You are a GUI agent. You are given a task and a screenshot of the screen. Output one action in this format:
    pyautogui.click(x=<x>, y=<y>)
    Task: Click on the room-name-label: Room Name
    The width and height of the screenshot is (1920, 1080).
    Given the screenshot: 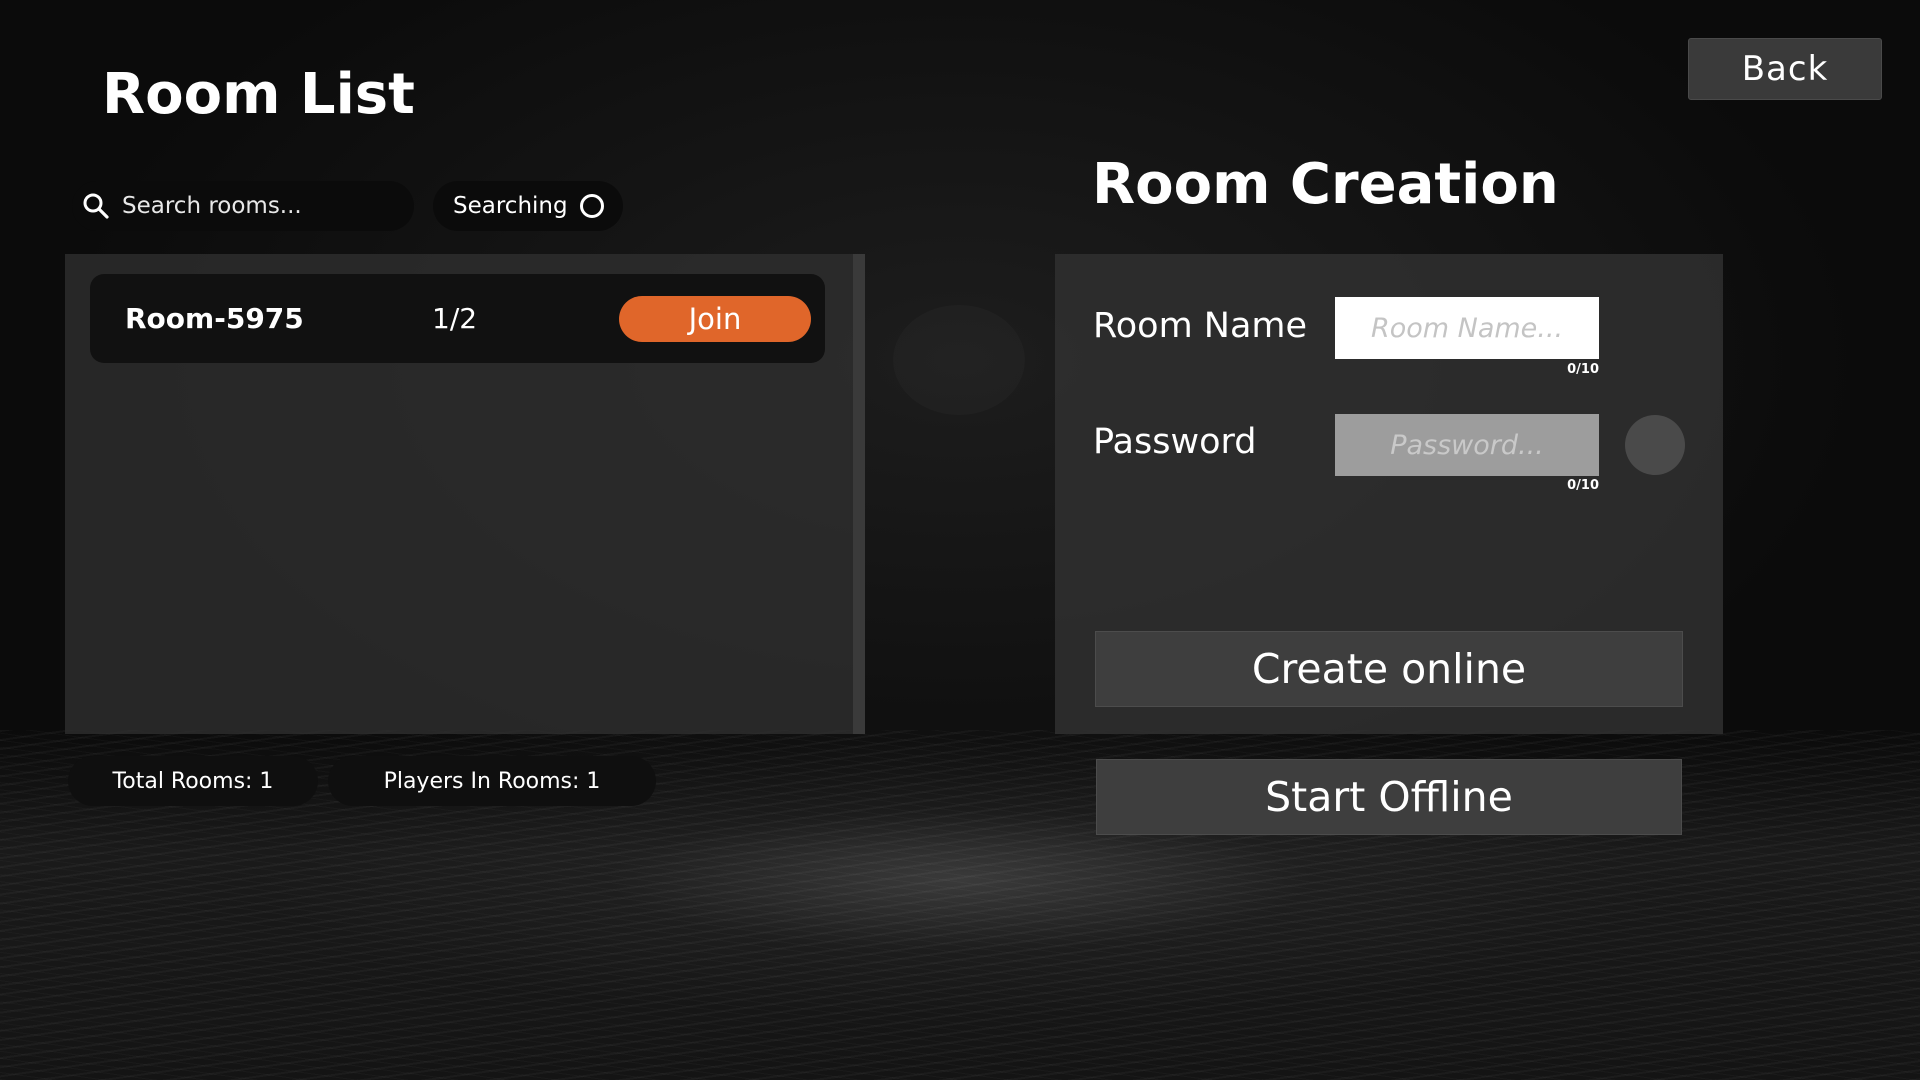 What is the action you would take?
    pyautogui.click(x=1200, y=326)
    